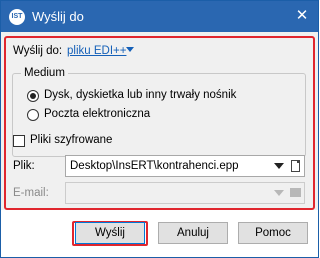  I want to click on file-path-combobox: Desktop\InsERT\kontrahenci.epp, so click(185, 166).